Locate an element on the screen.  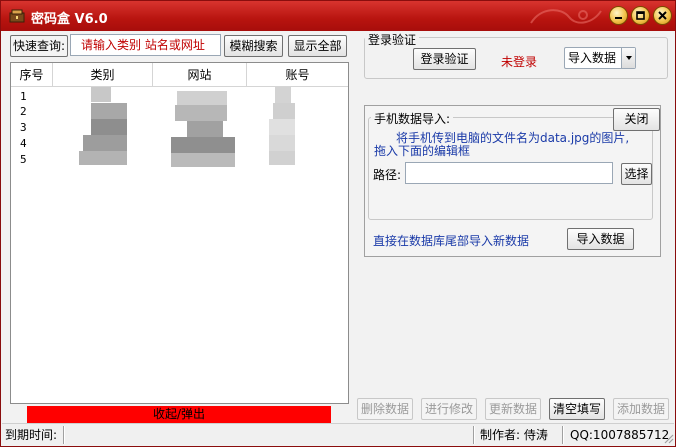
quick-search-label: 快速查询: is located at coordinates (39, 46).